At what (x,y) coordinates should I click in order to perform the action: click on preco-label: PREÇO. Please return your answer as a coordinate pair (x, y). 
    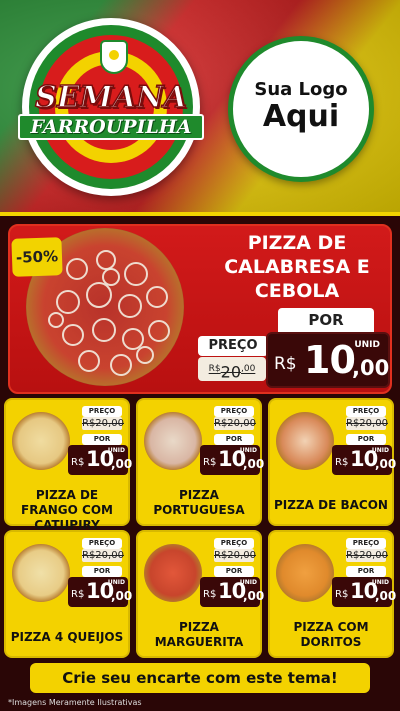
    Looking at the image, I should click on (233, 346).